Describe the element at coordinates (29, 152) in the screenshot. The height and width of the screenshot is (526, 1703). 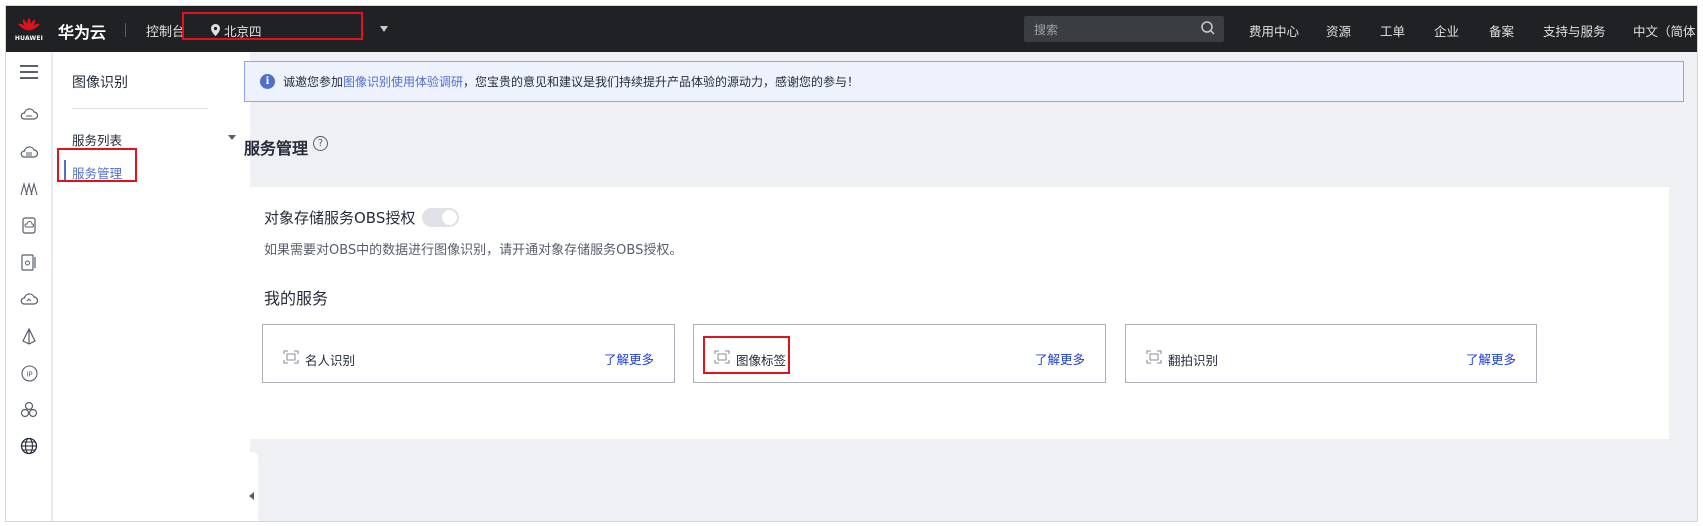
I see `cloud-database-icon` at that location.